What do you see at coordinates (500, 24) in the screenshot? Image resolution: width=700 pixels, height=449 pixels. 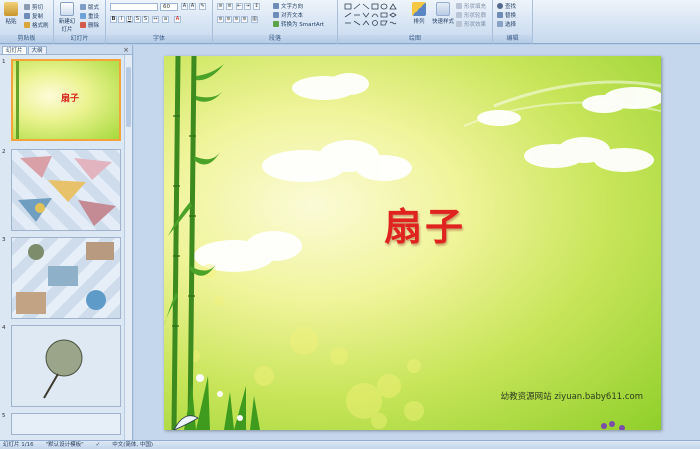 I see `cursor-icon` at bounding box center [500, 24].